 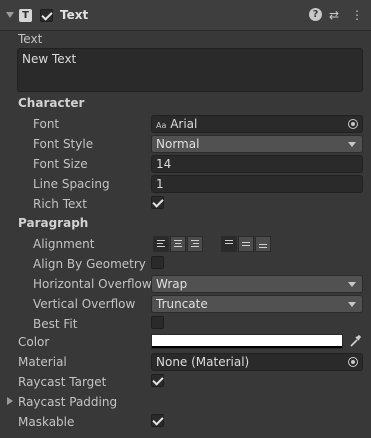 I want to click on font-style-value: Normal, so click(x=178, y=144).